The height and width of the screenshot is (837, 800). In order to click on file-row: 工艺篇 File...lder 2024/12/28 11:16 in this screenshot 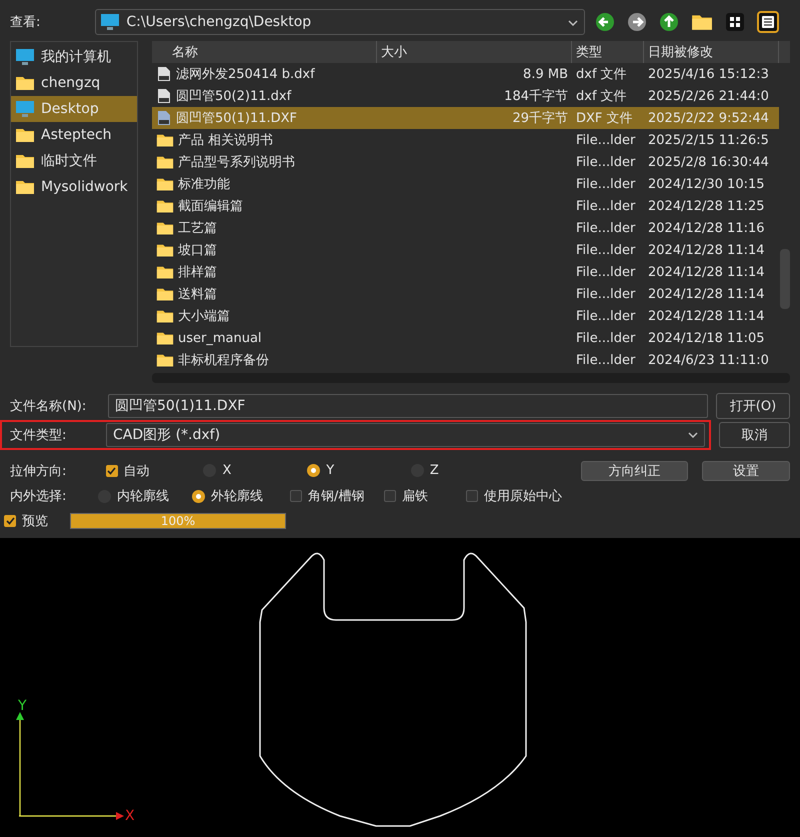, I will do `click(465, 228)`.